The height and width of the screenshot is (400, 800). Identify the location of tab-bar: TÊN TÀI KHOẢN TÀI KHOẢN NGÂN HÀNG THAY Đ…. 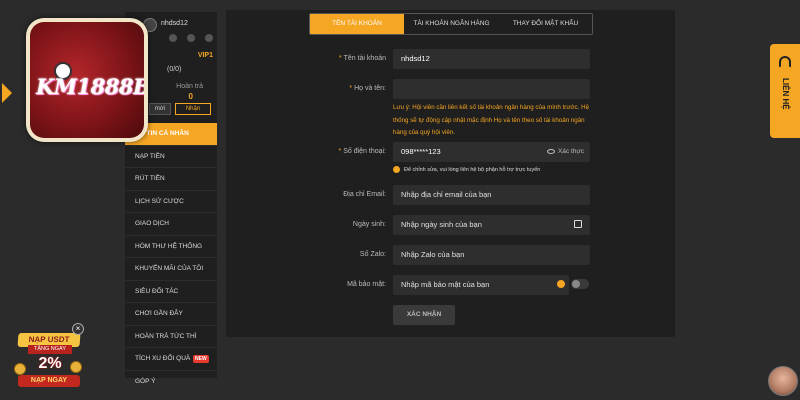
(451, 24).